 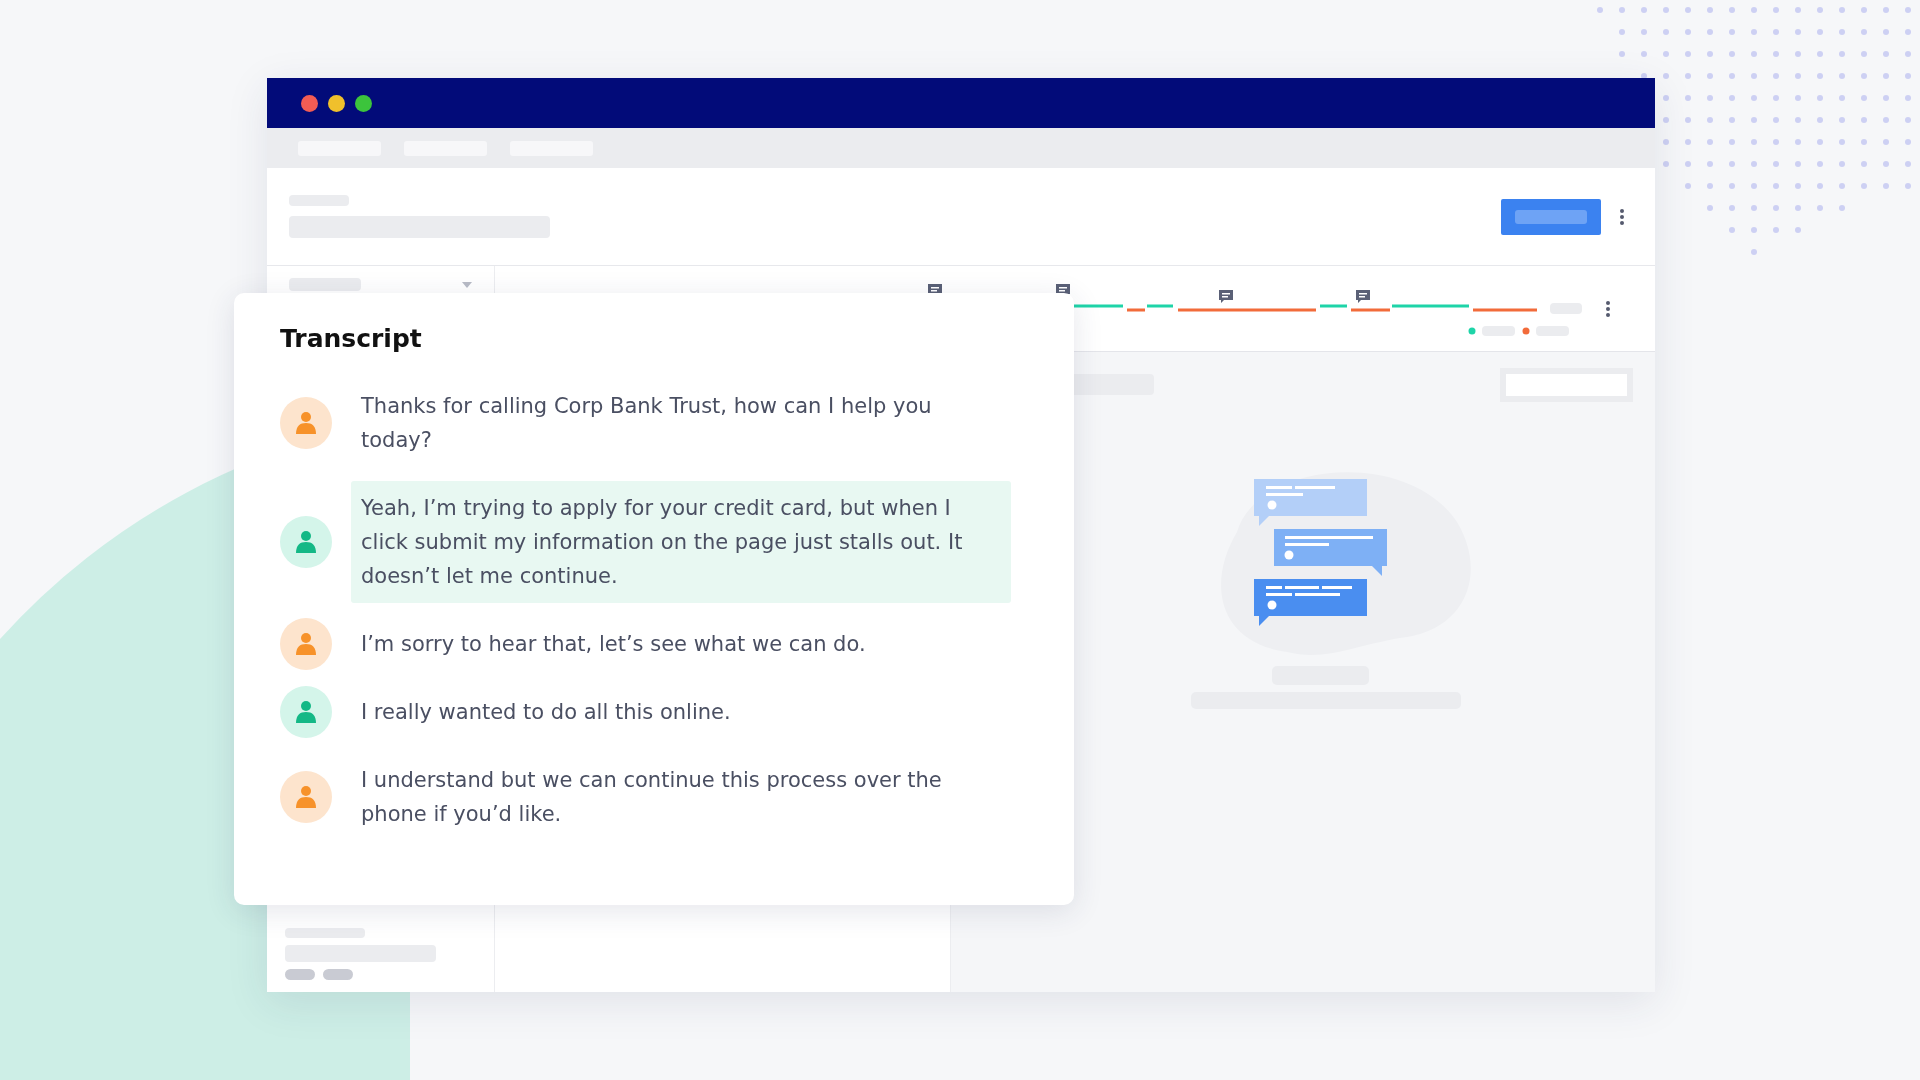 I want to click on message-text: I’m sorry to hear that, let’s see what we can do., so click(x=613, y=644).